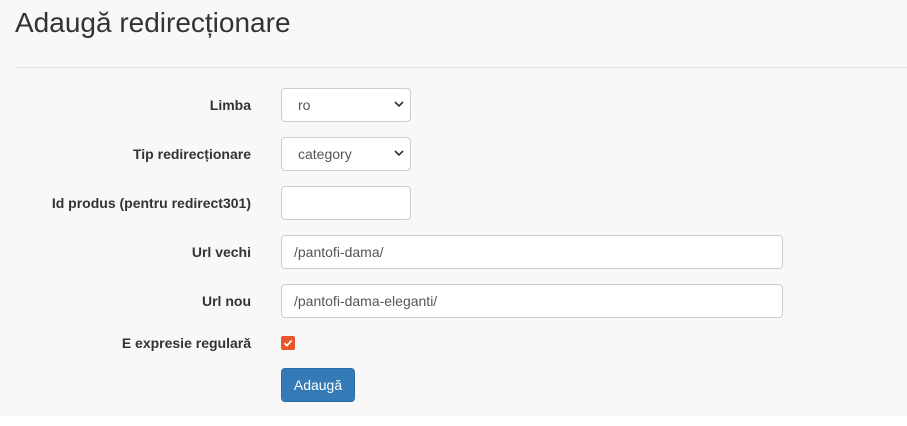  I want to click on product-id-label: Id produs (pentru redirect301), so click(151, 203).